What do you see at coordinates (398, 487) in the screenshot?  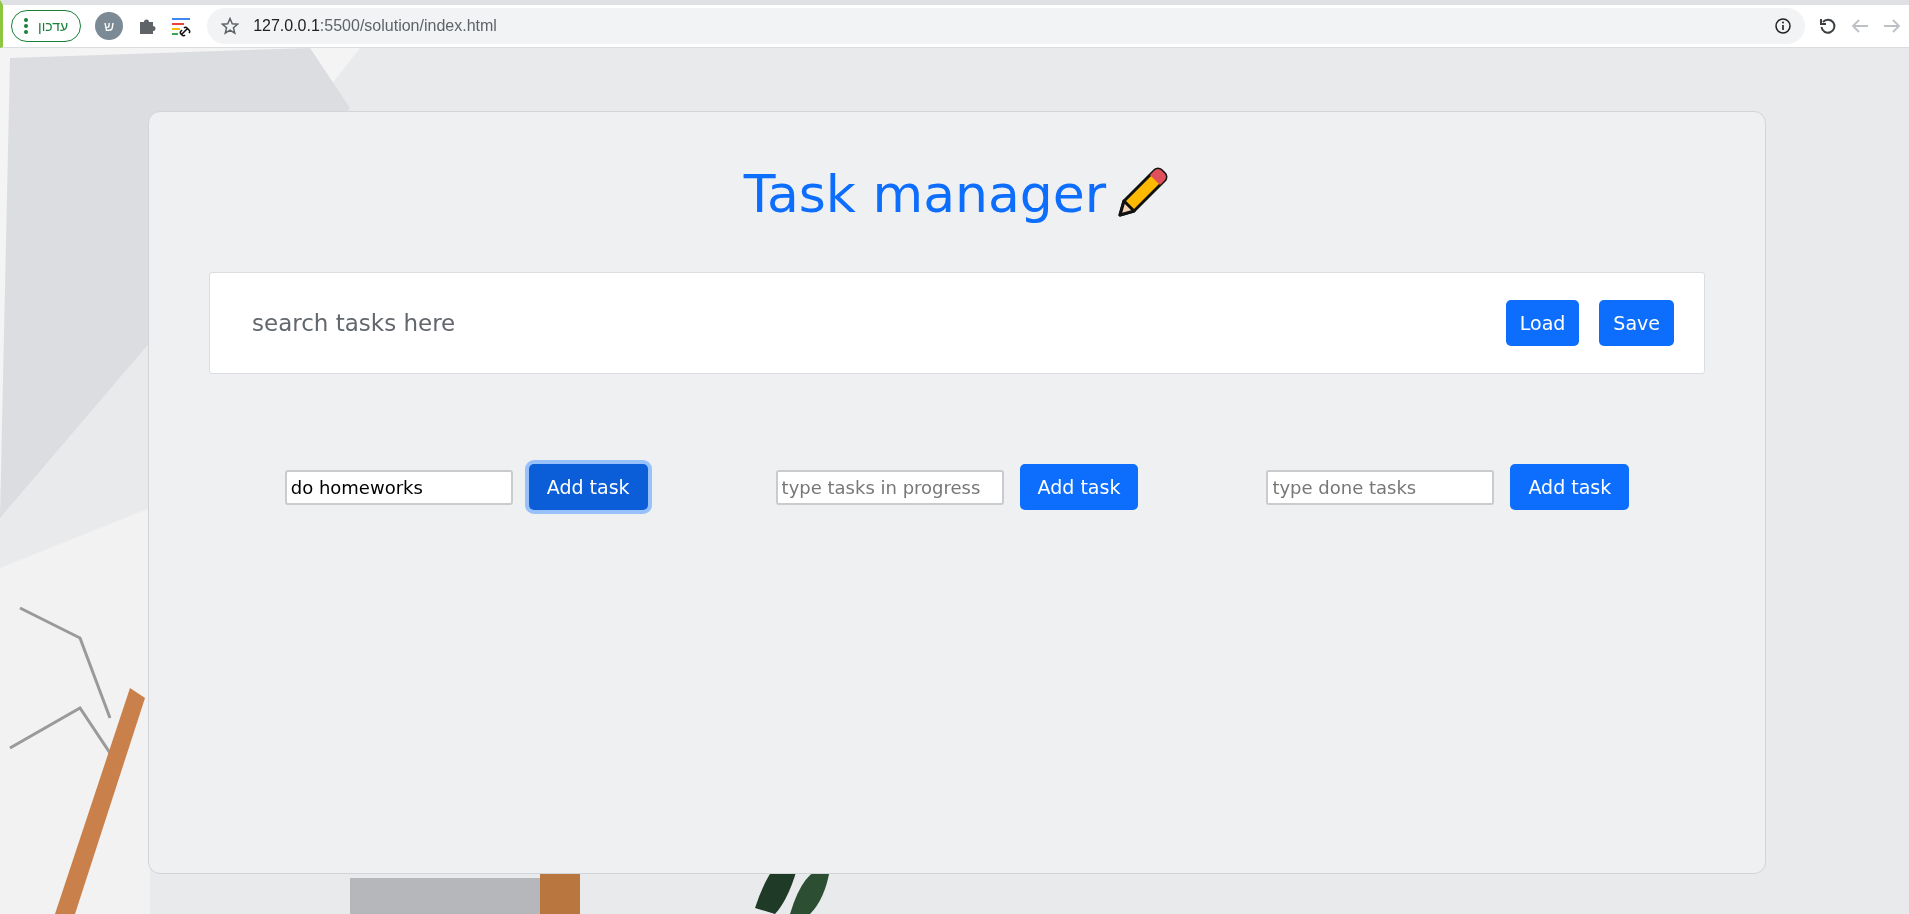 I see `task-input: do homeworks` at bounding box center [398, 487].